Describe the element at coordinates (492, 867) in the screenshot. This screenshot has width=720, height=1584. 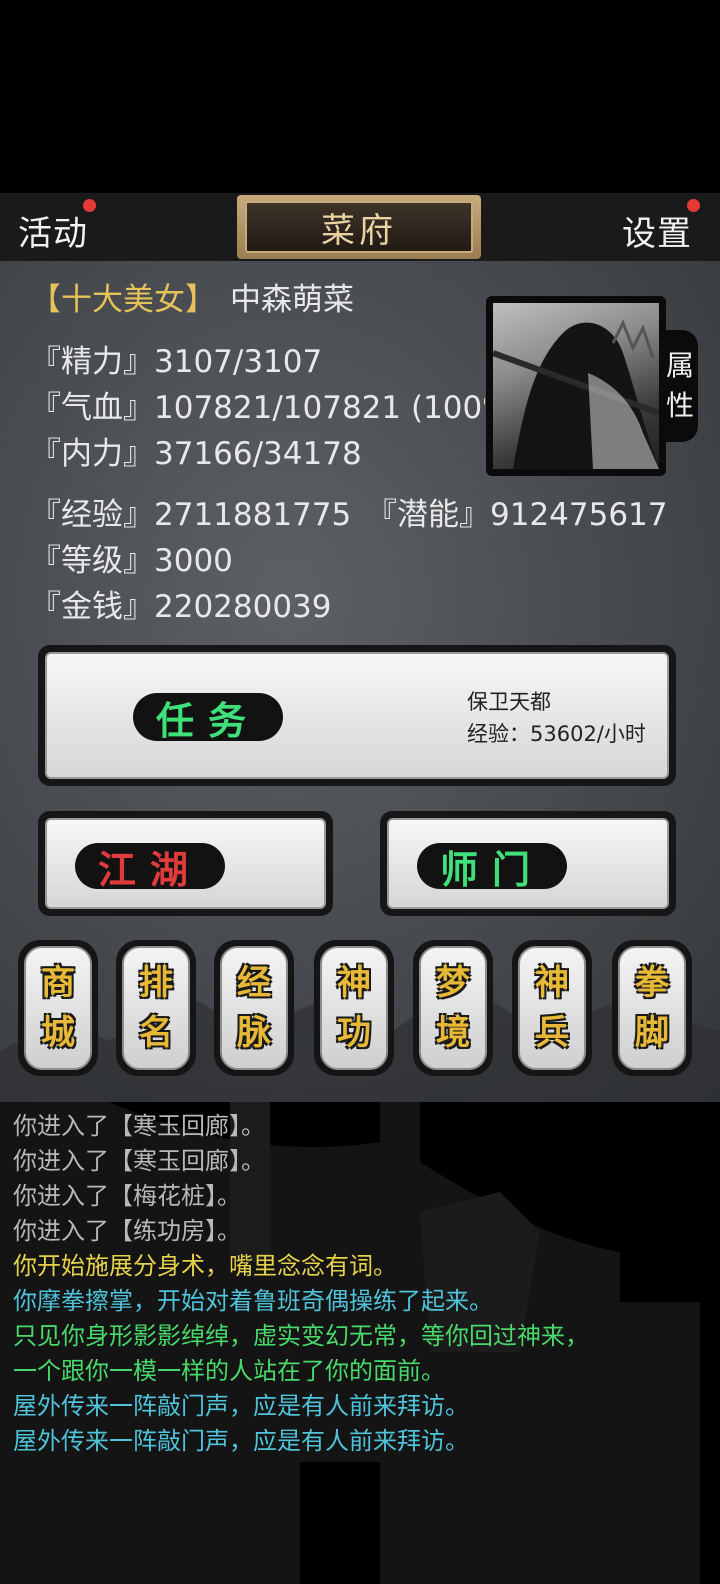
I see `shimen-label: 师门` at that location.